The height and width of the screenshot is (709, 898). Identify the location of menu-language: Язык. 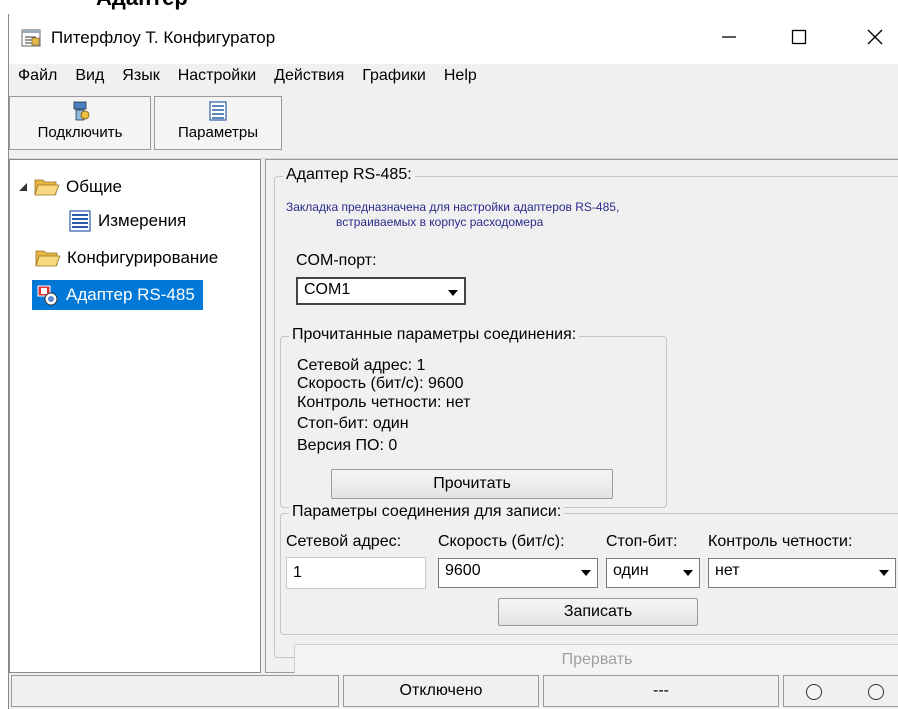
(140, 77).